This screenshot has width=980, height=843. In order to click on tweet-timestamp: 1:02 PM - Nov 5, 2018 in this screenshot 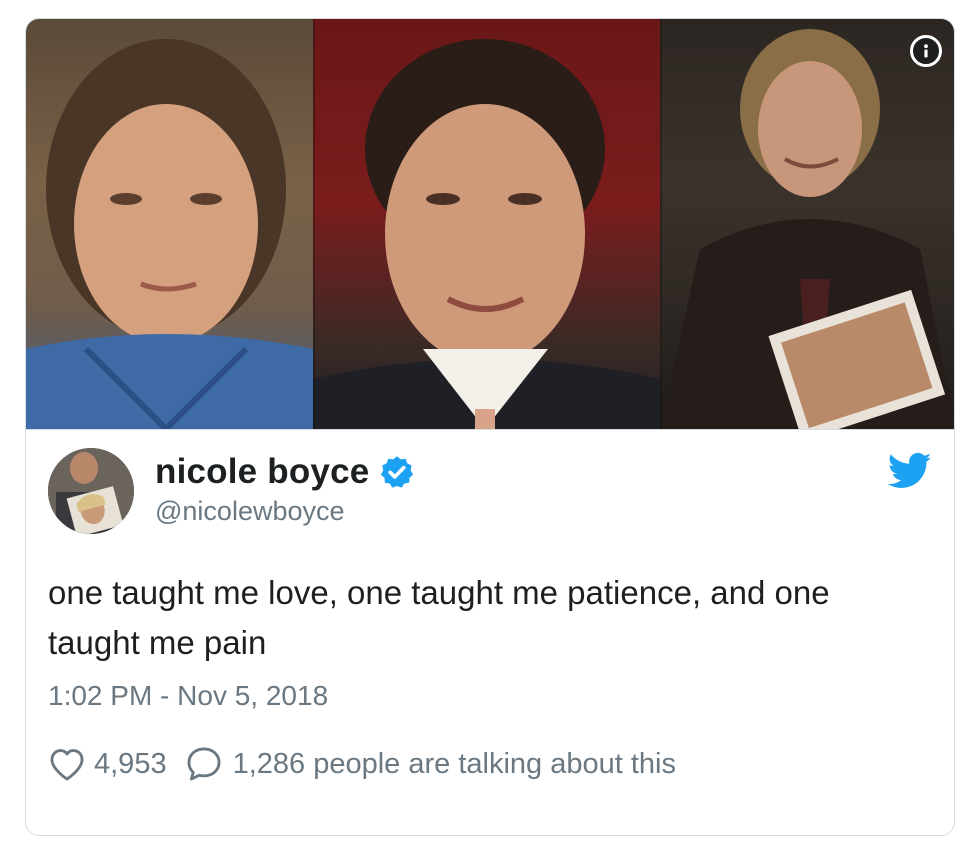, I will do `click(188, 696)`.